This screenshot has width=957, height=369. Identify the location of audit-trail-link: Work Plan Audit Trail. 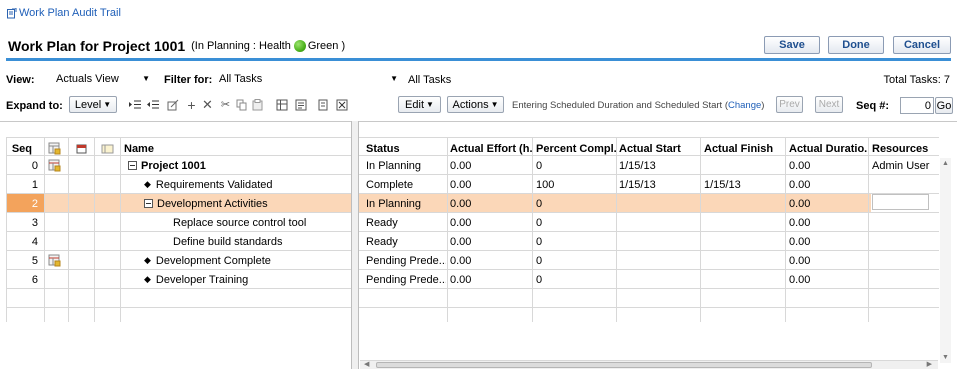
(63, 13).